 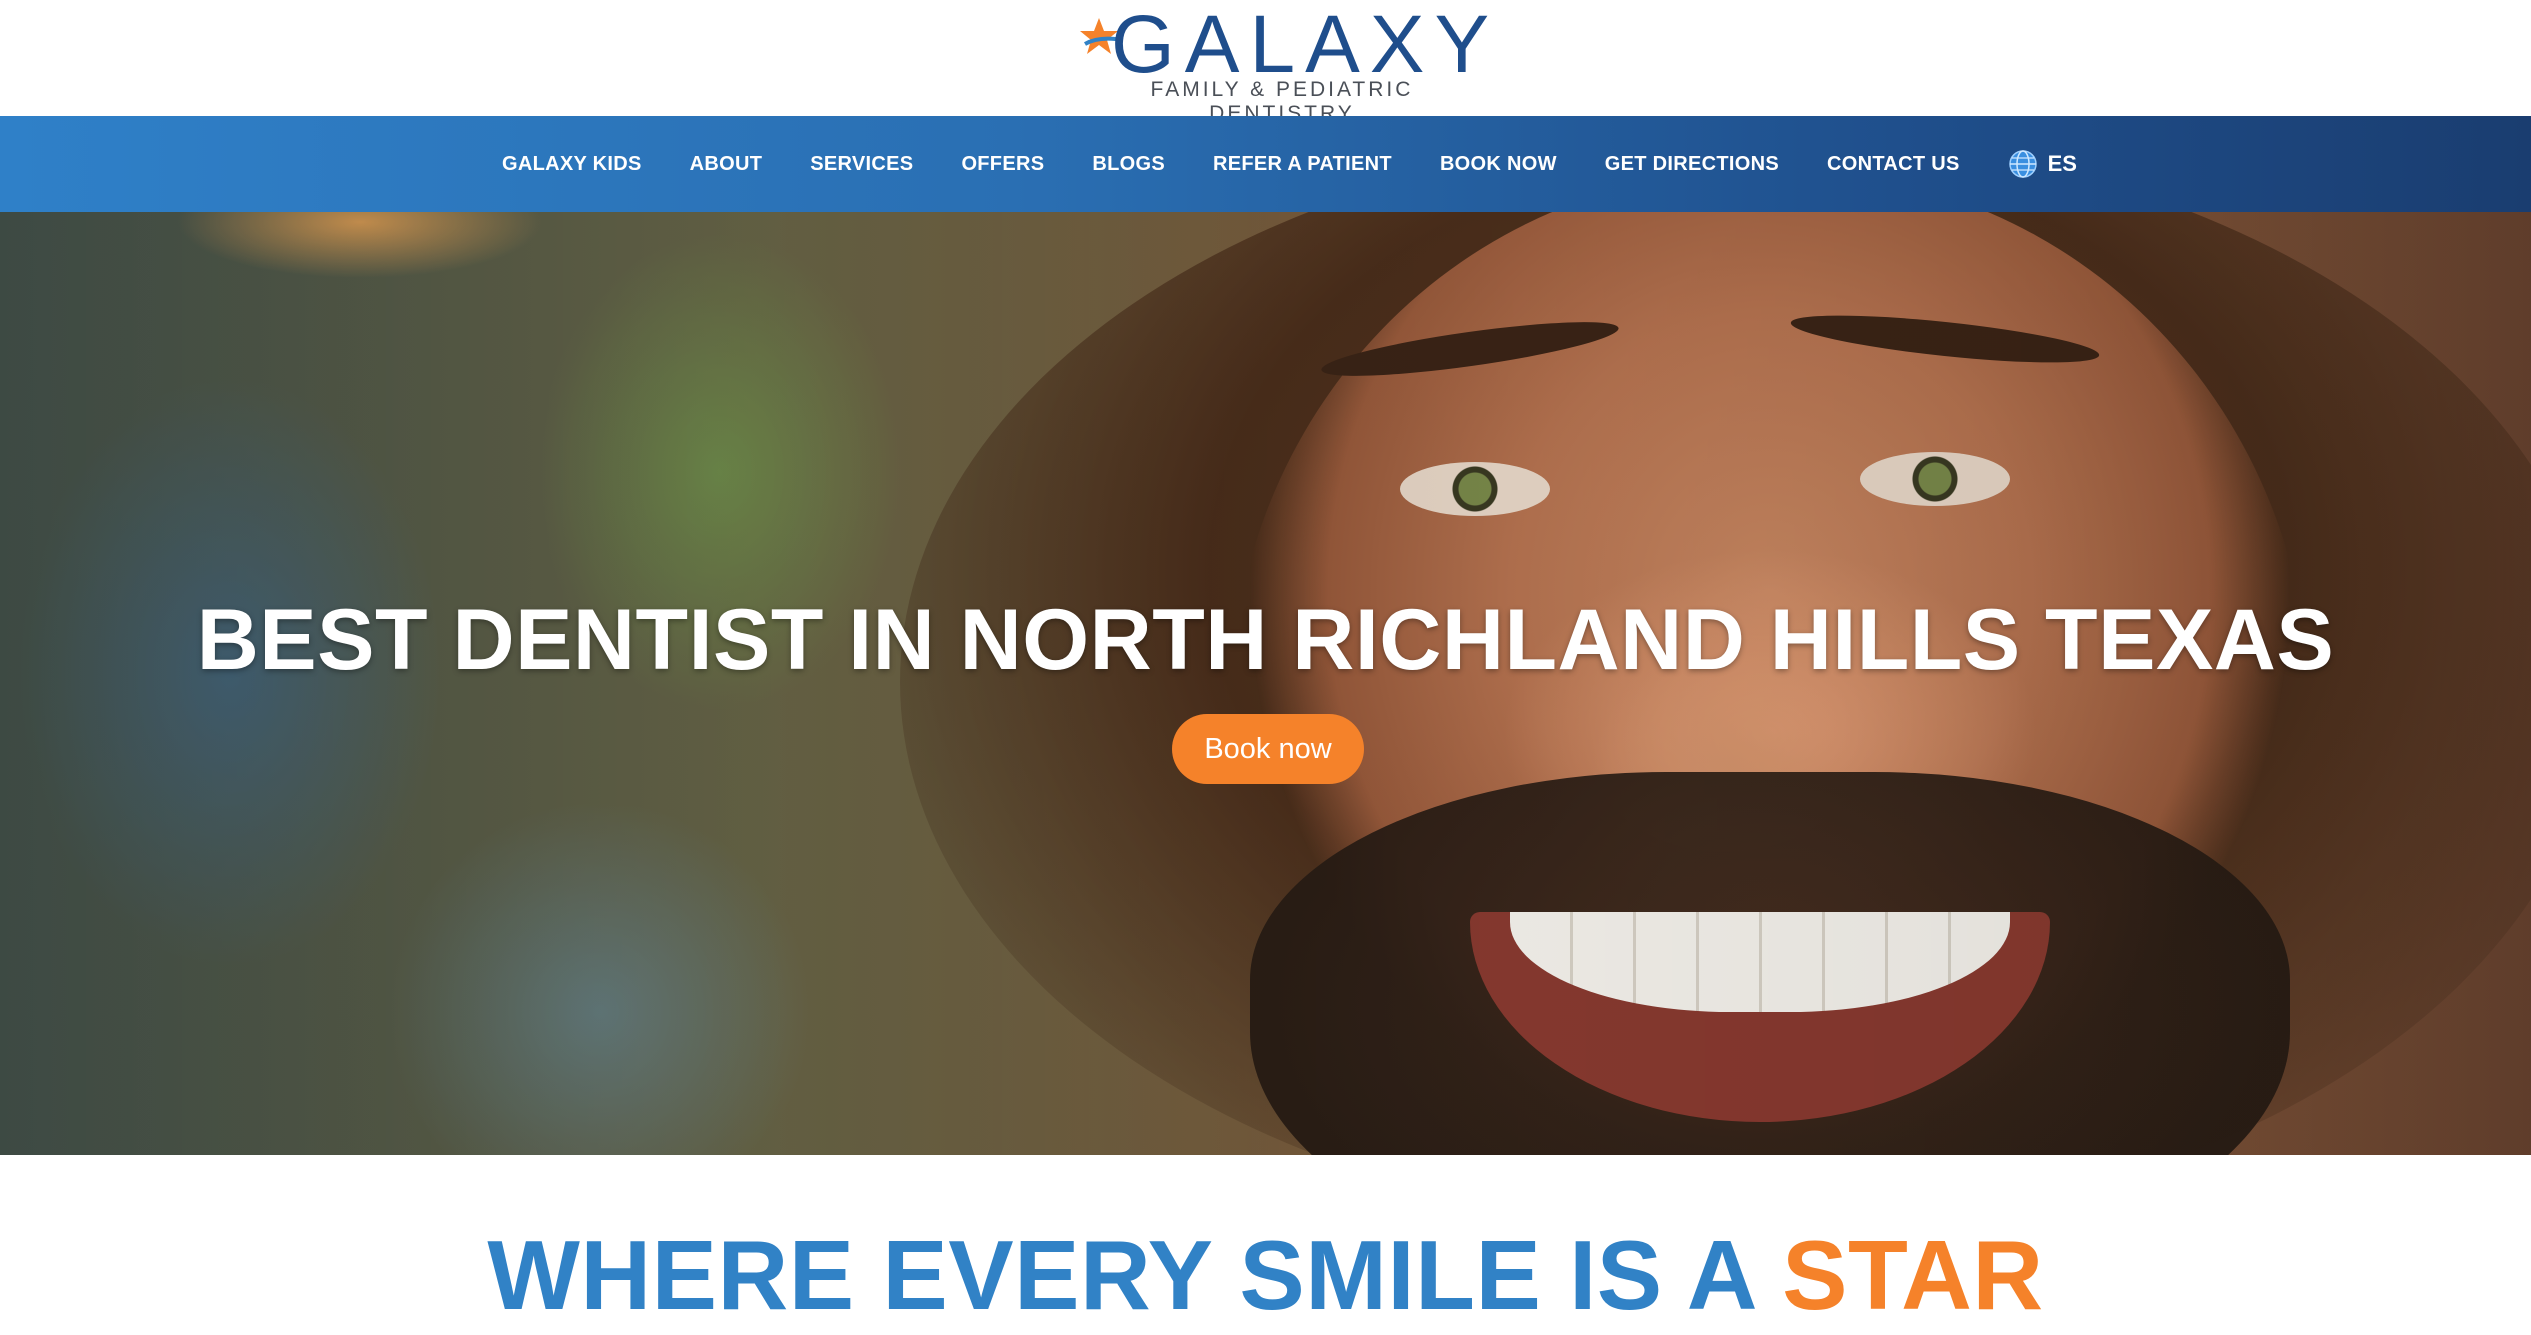 I want to click on tagline-heading: WHERE EVERY SMILE IS A STAR, so click(x=1265, y=1275).